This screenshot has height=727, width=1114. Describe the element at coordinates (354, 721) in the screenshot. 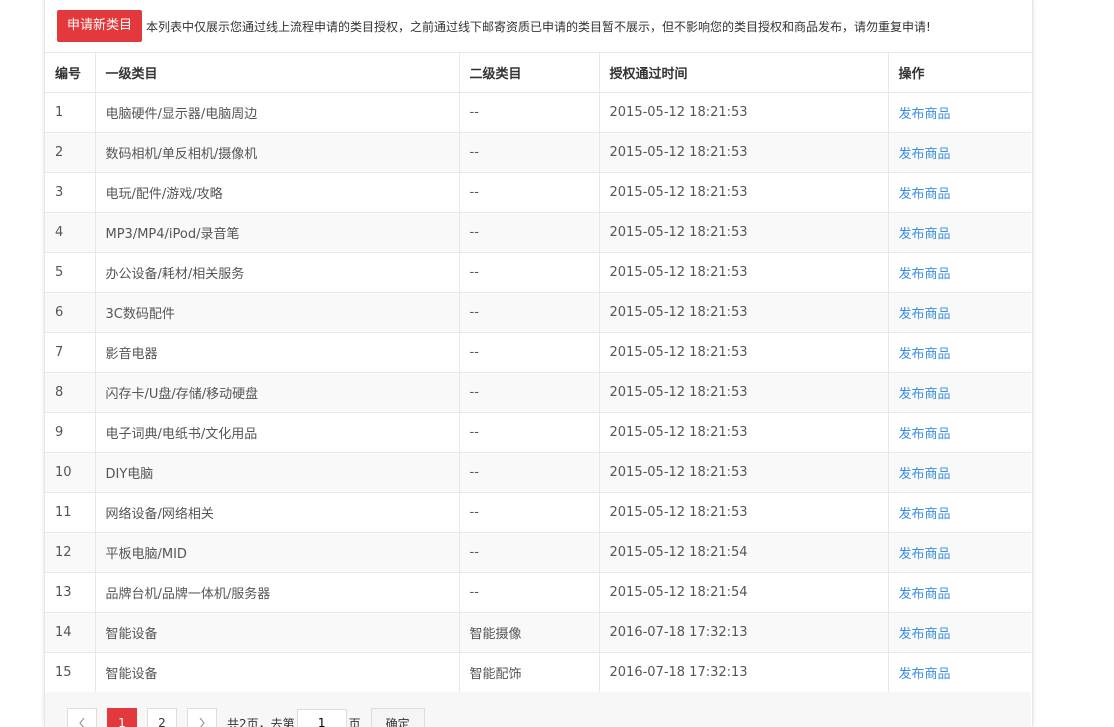

I see `pager-page-suffix: 页` at that location.